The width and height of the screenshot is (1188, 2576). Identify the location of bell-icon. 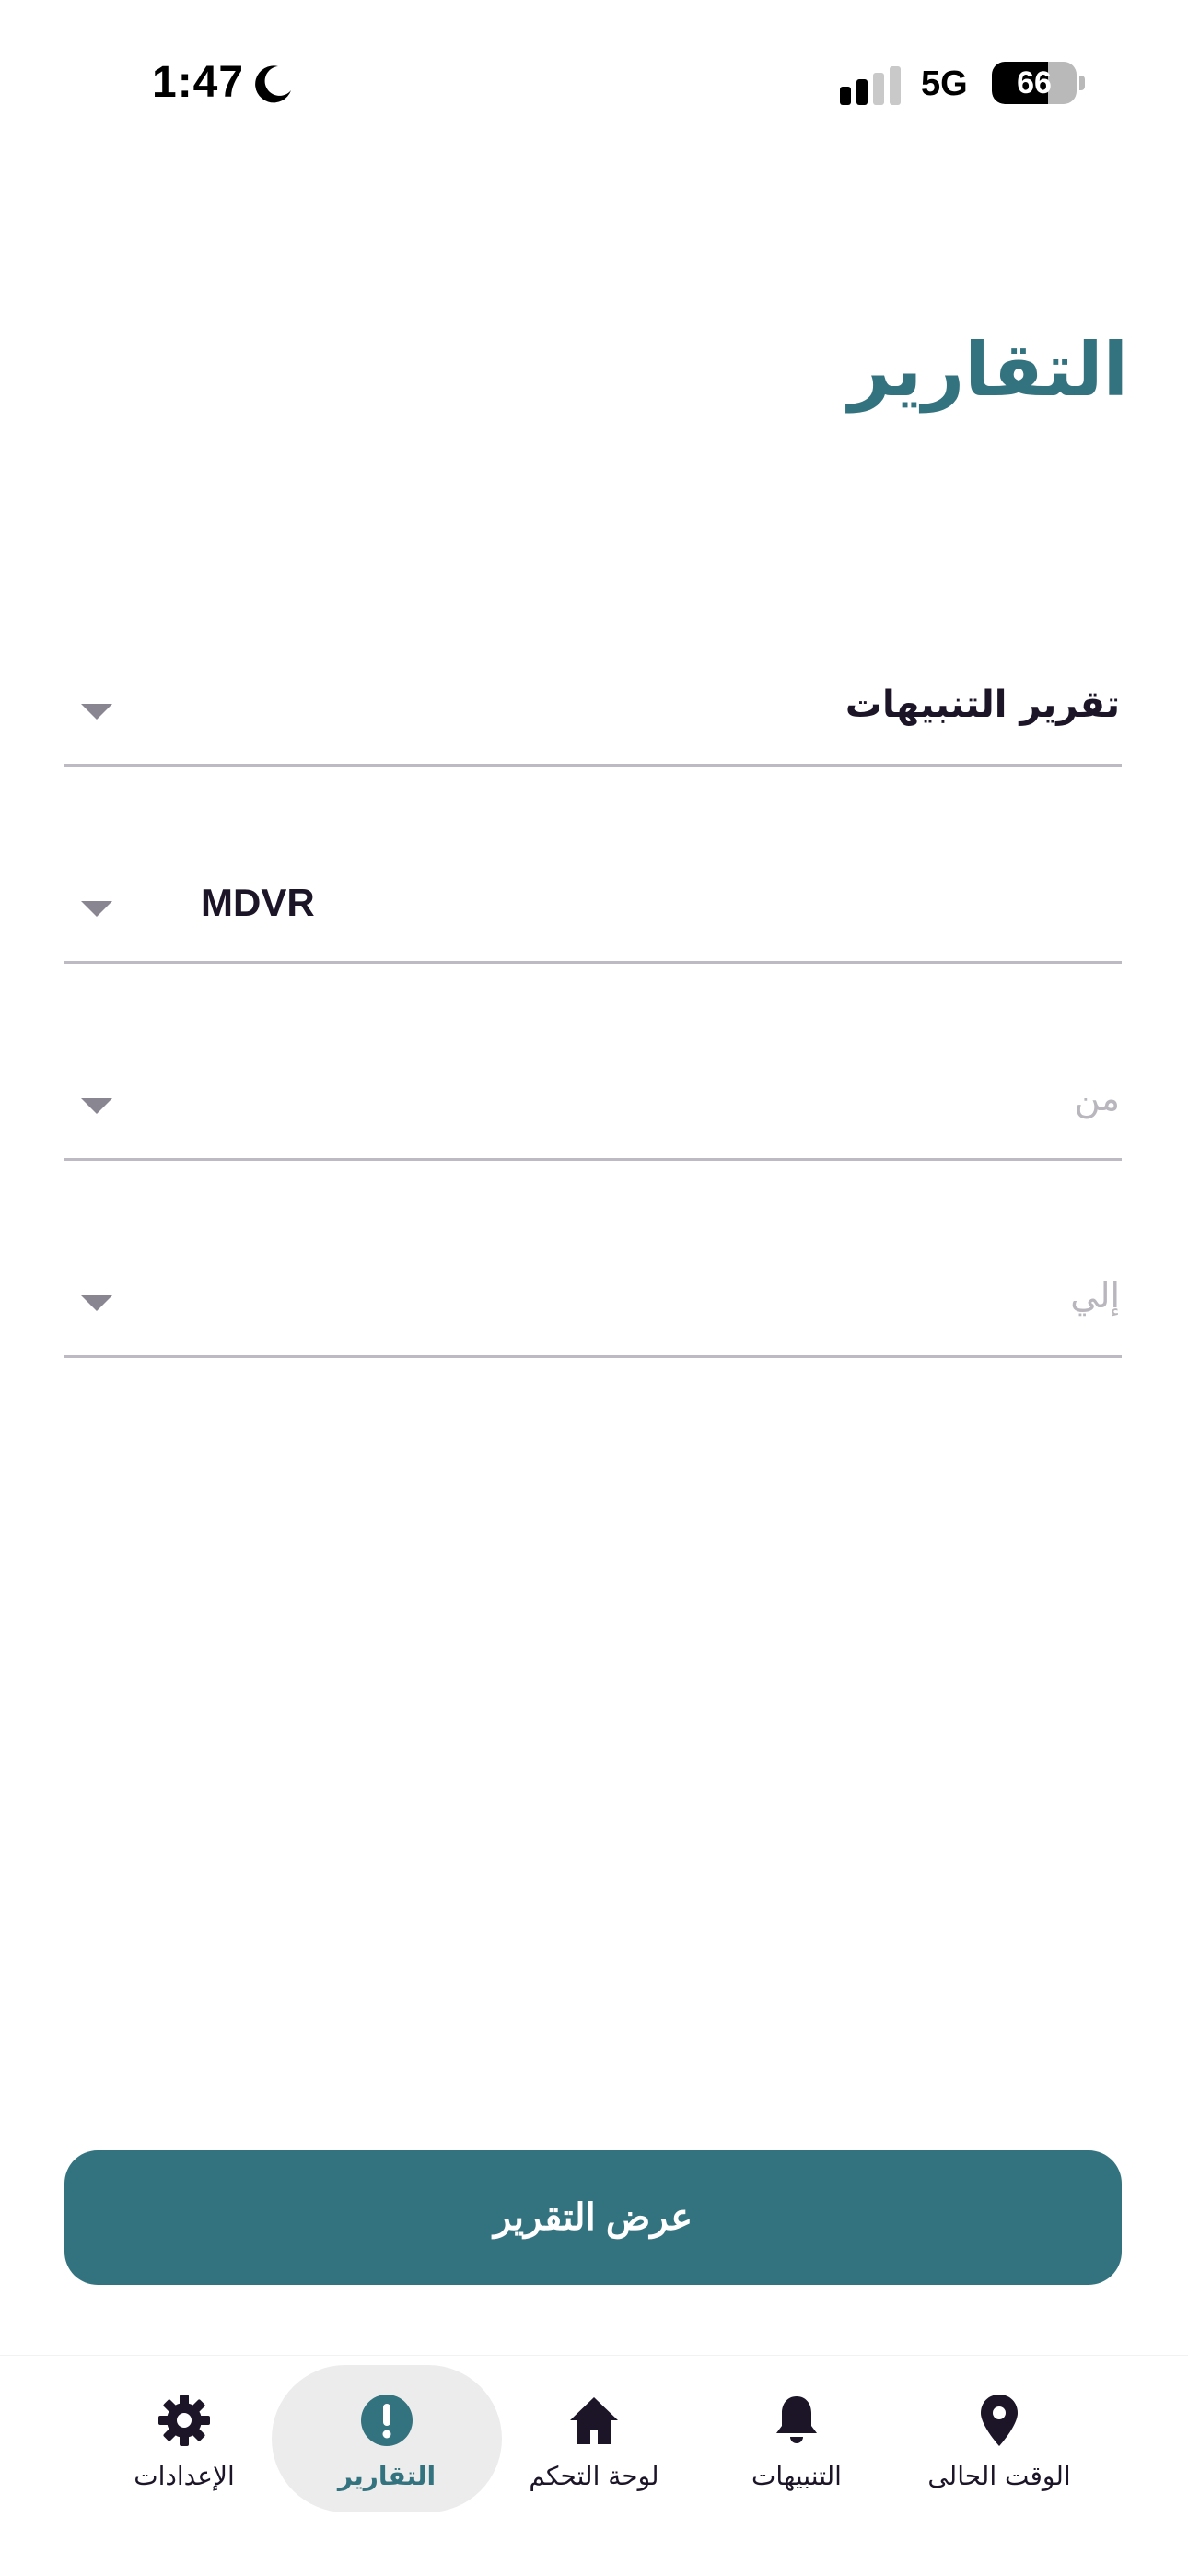
(796, 2419).